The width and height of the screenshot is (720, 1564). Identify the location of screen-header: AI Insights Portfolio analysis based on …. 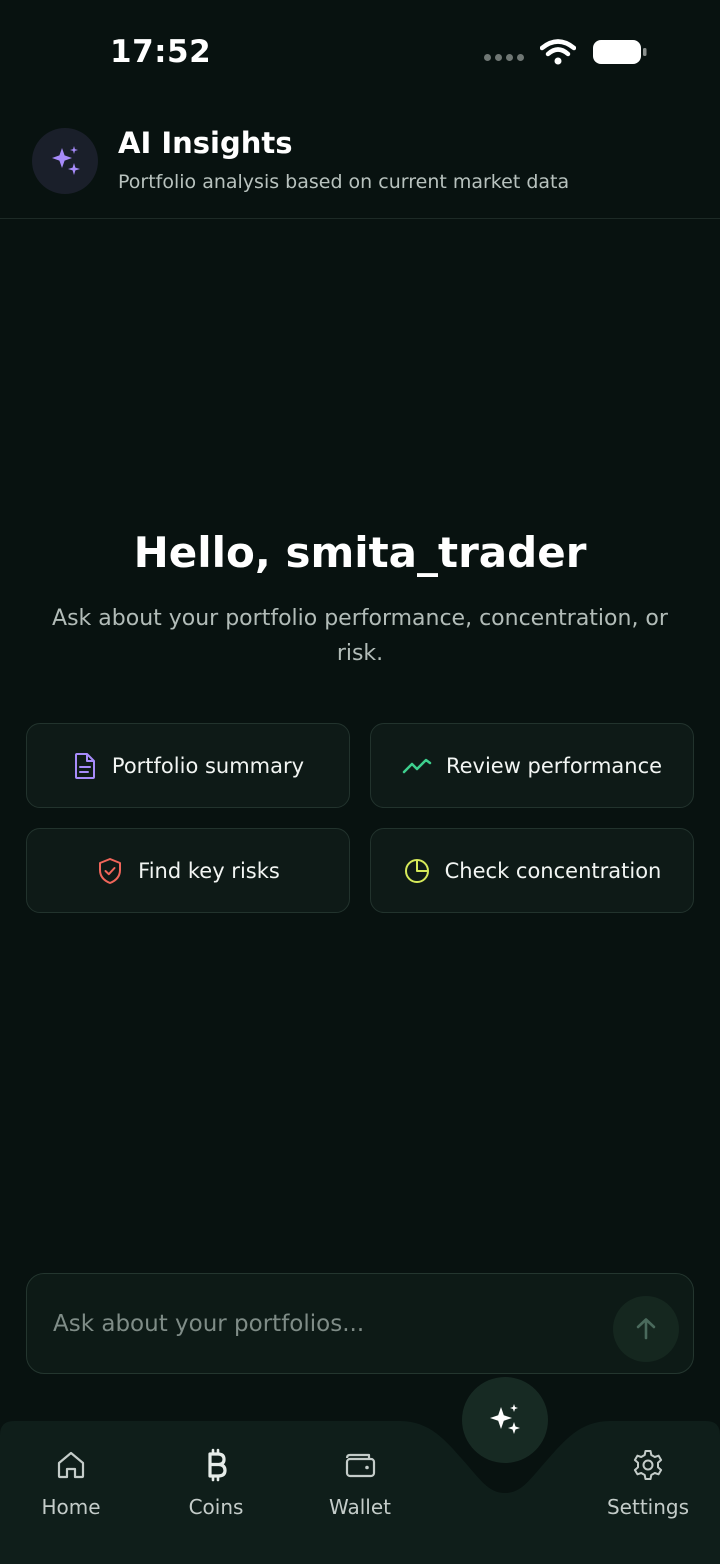
(360, 164).